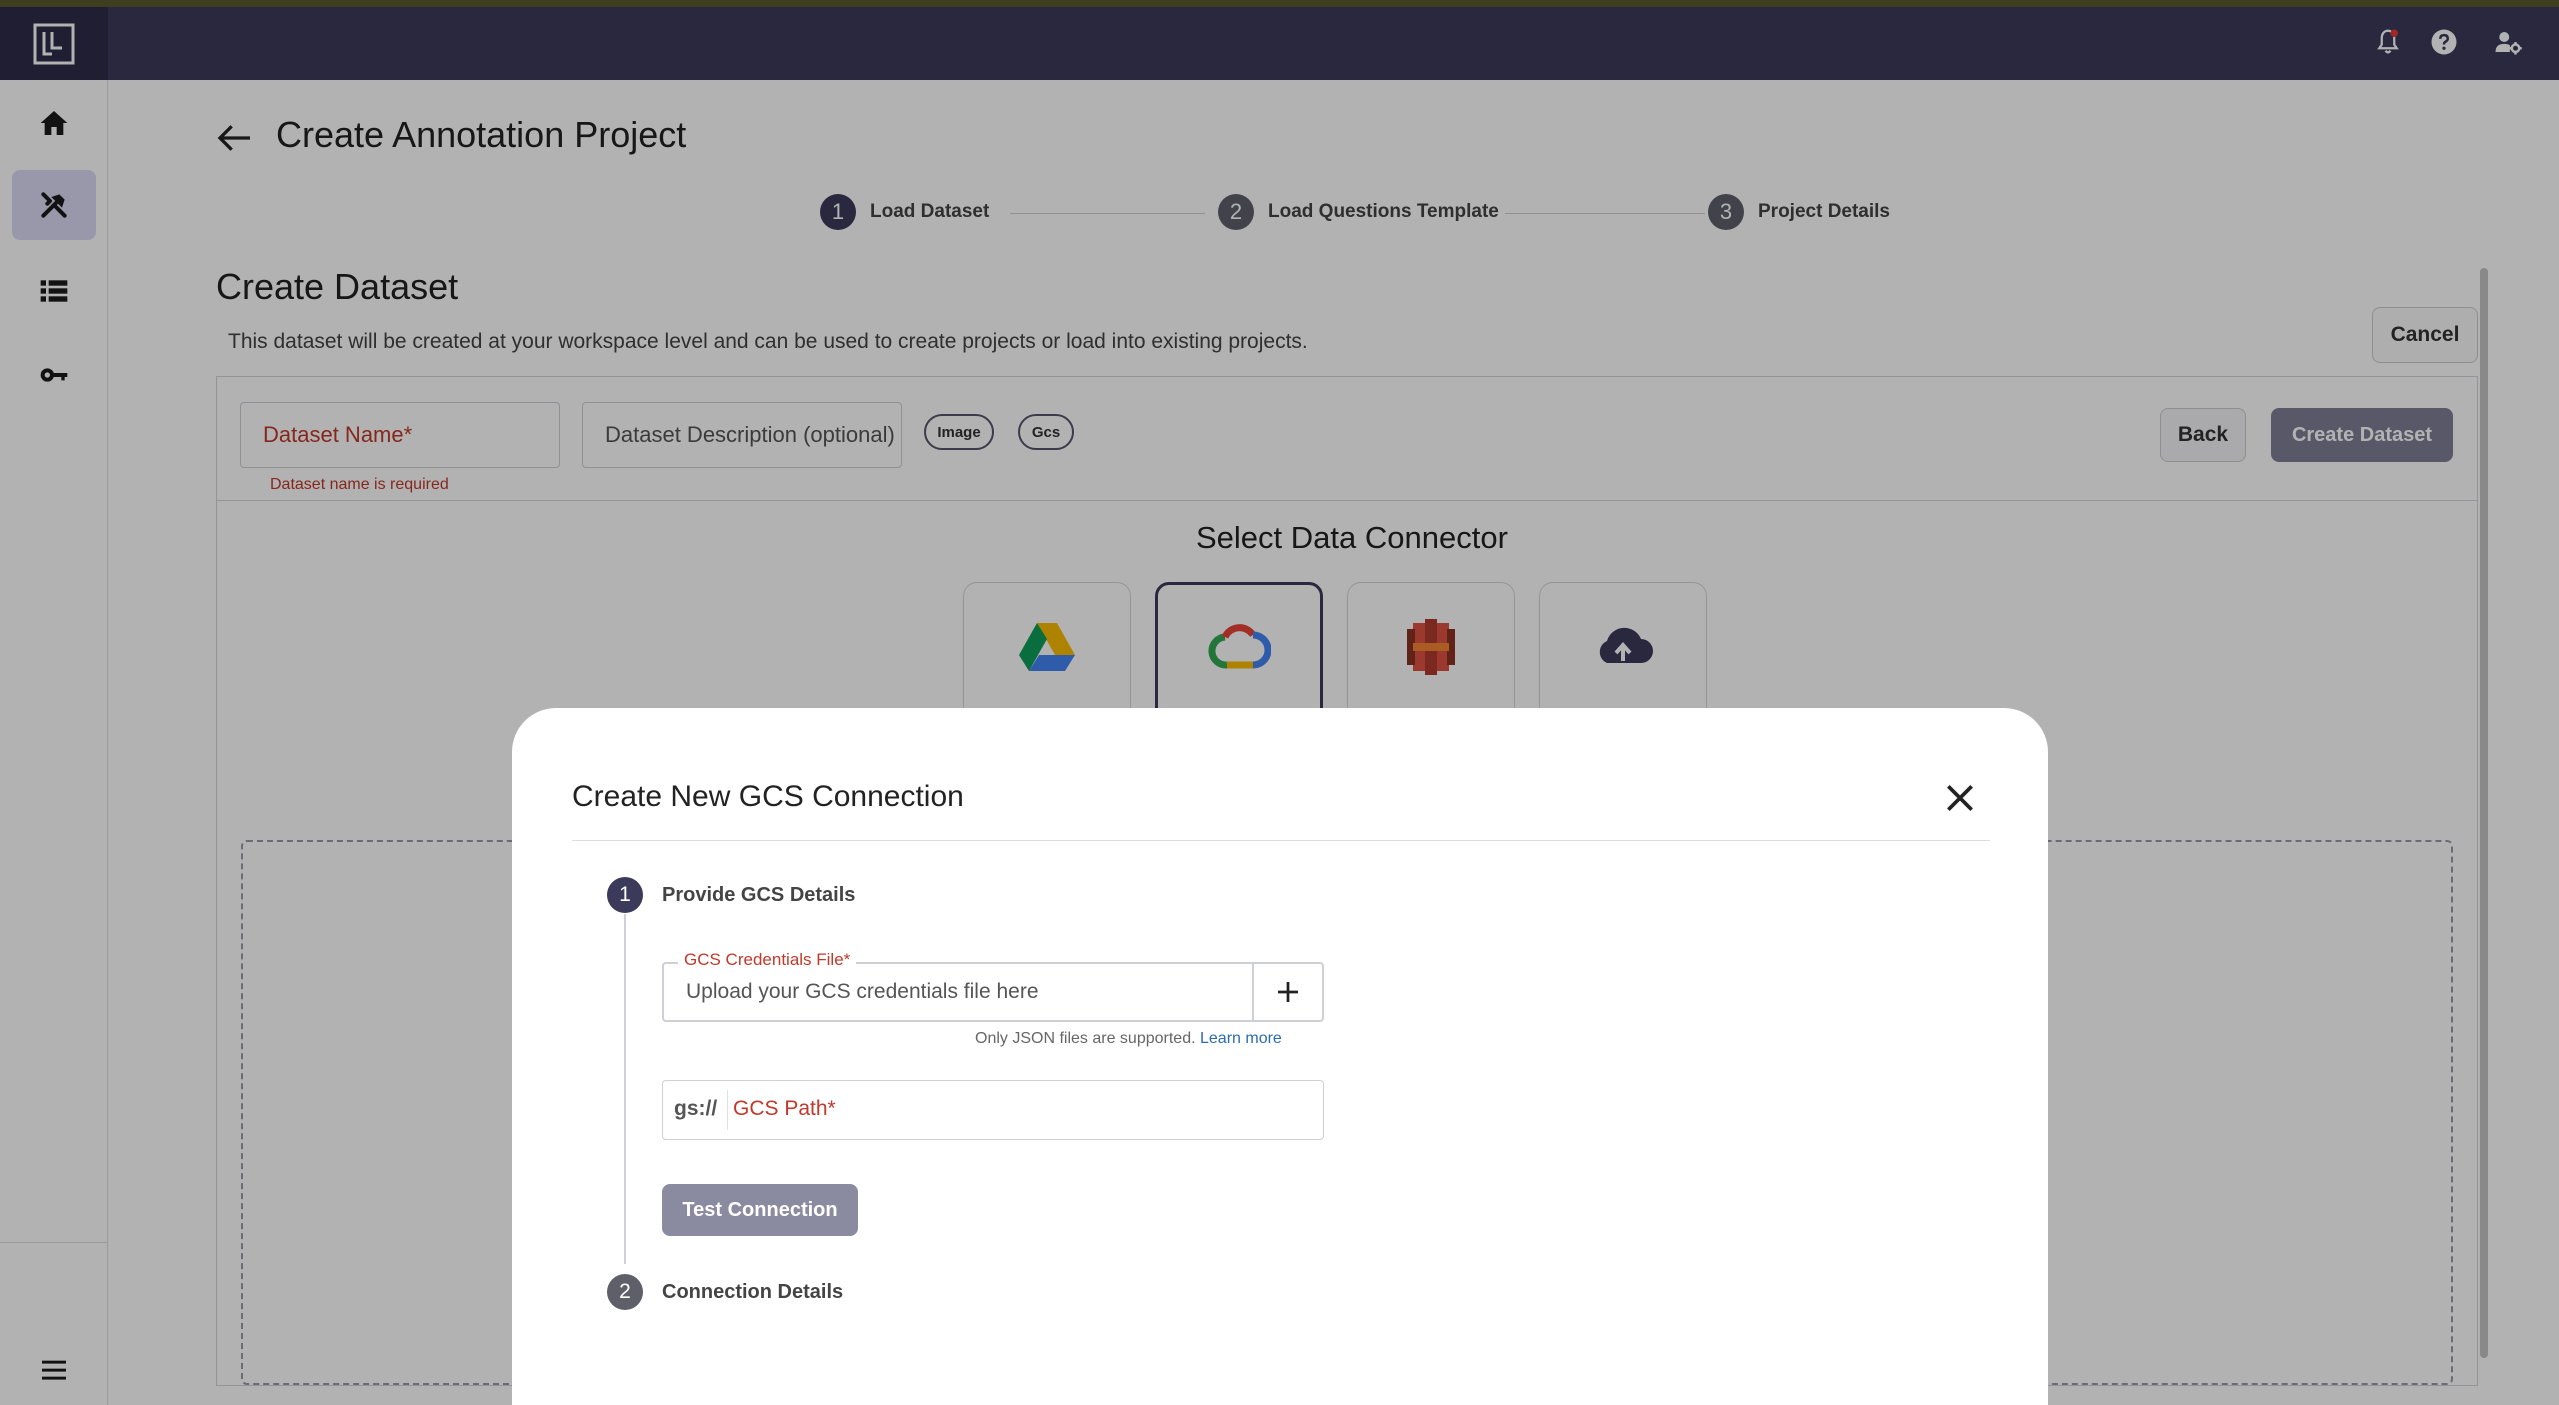 This screenshot has width=2559, height=1405. What do you see at coordinates (760, 1210) in the screenshot?
I see `test-connection-button: Test Connection` at bounding box center [760, 1210].